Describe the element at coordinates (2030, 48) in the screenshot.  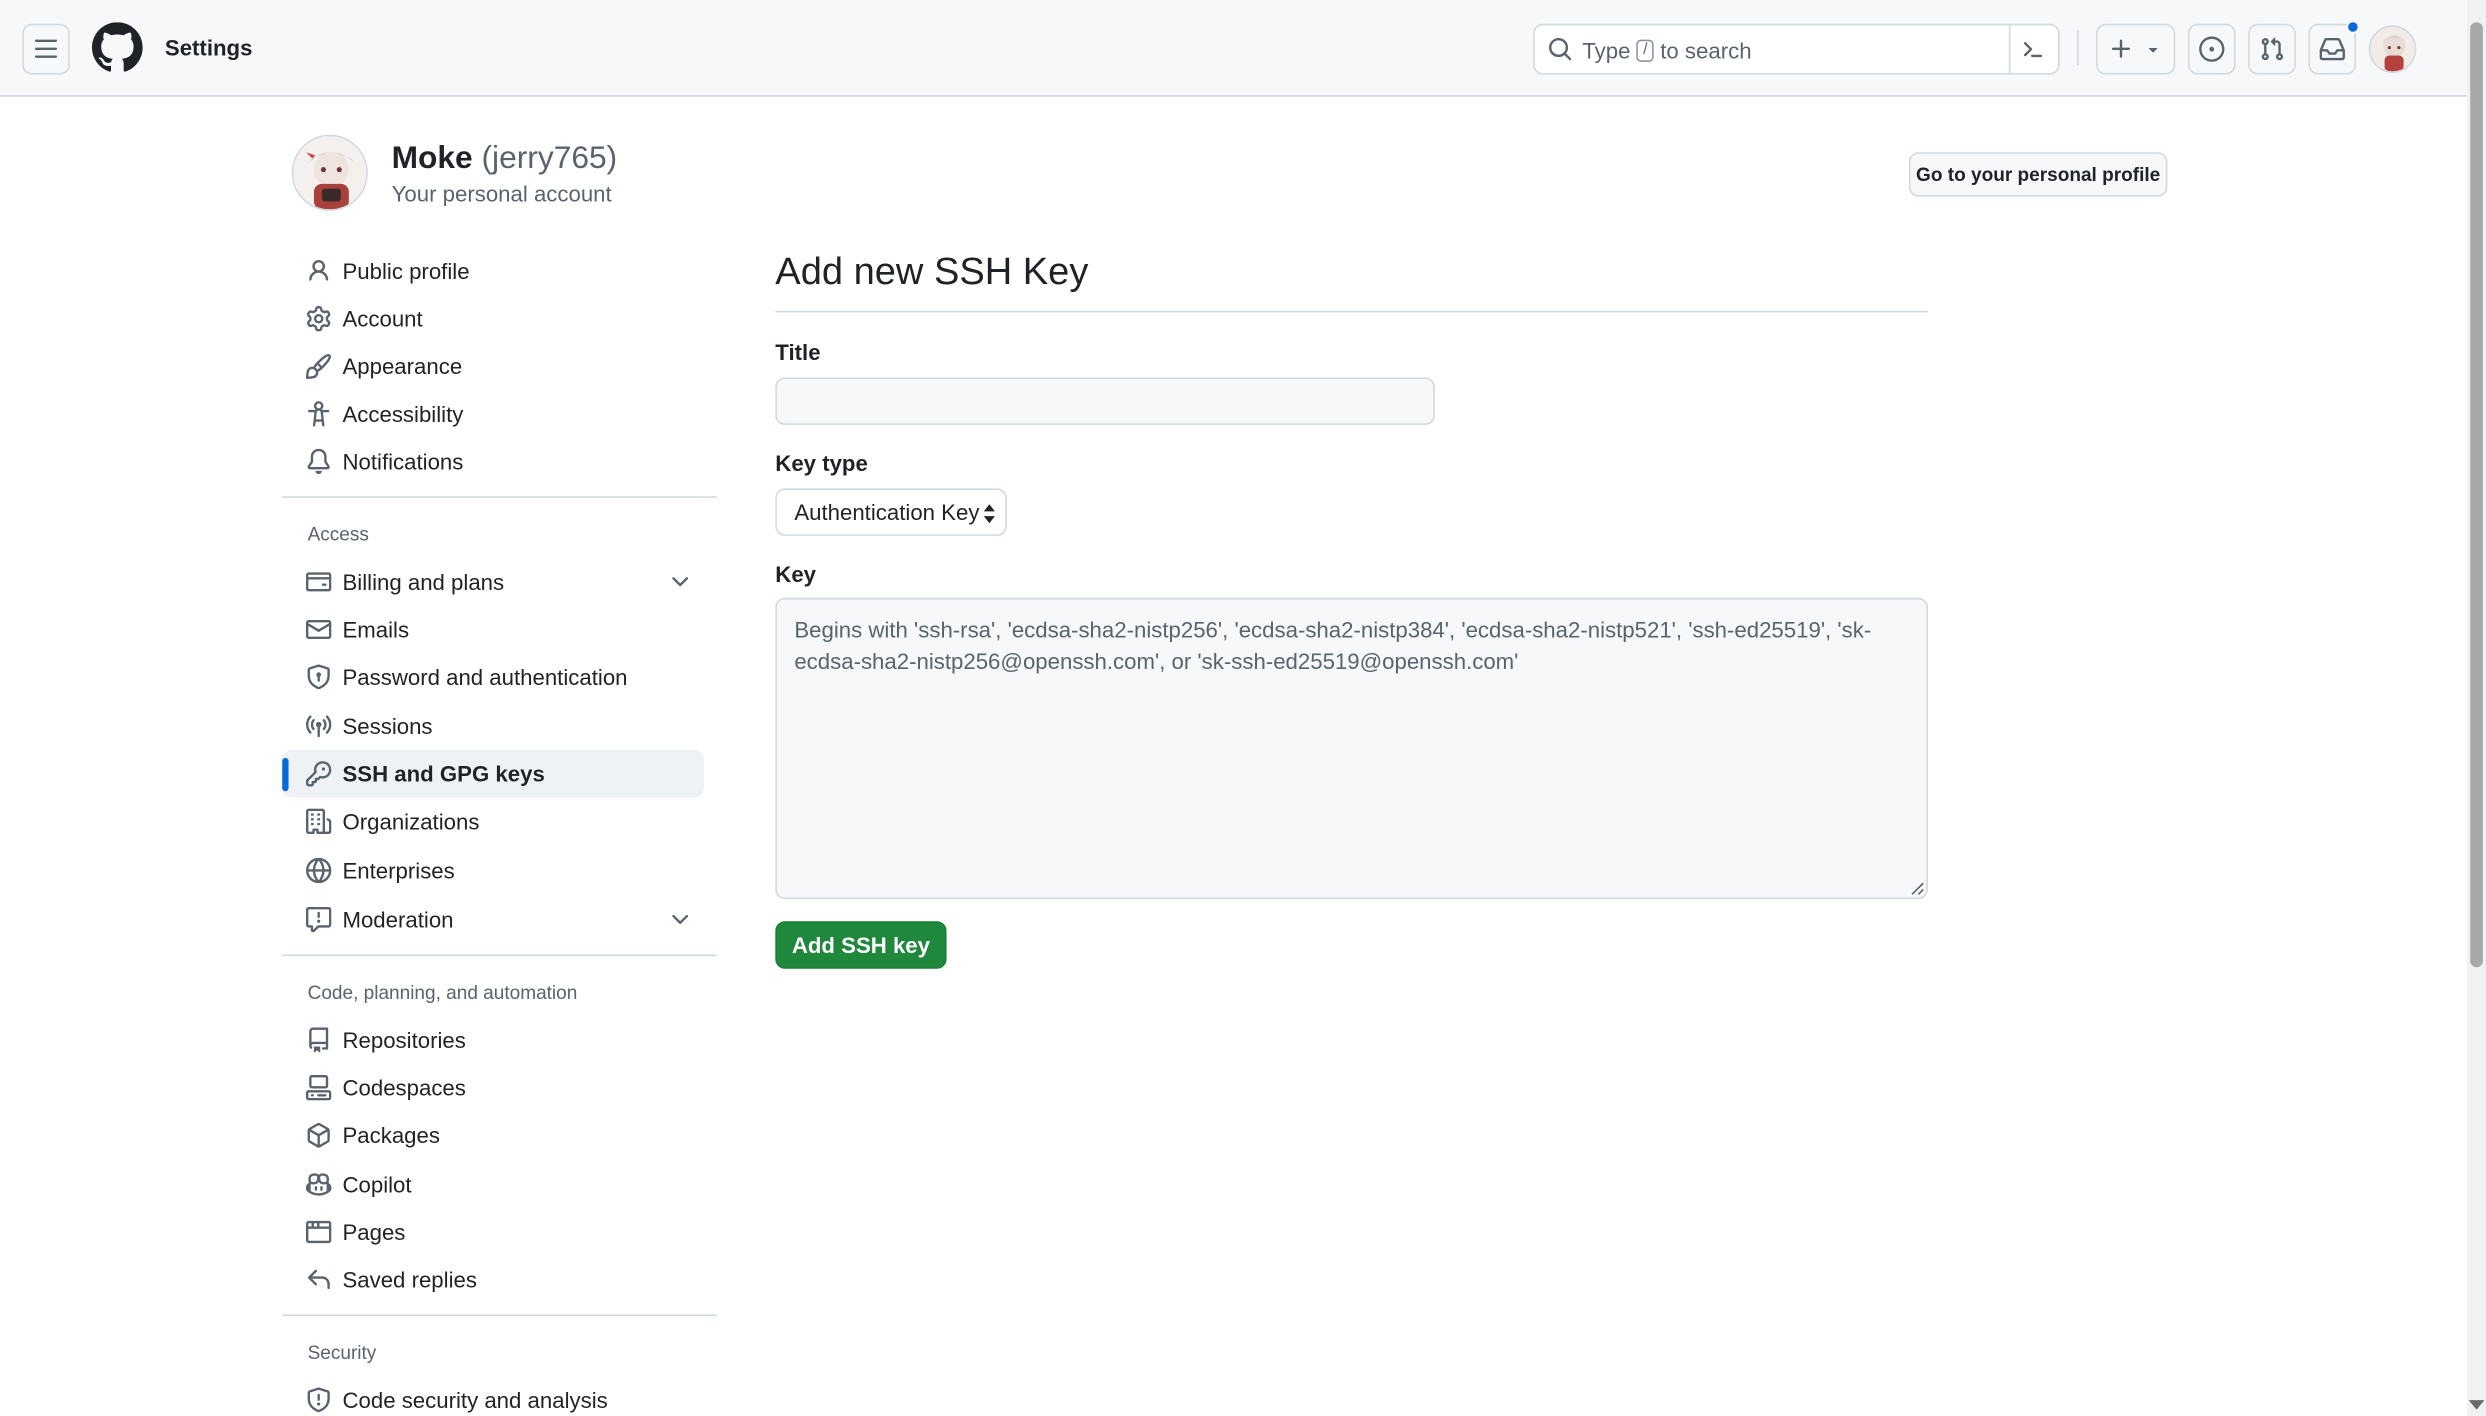
I see `command-palette-icon` at that location.